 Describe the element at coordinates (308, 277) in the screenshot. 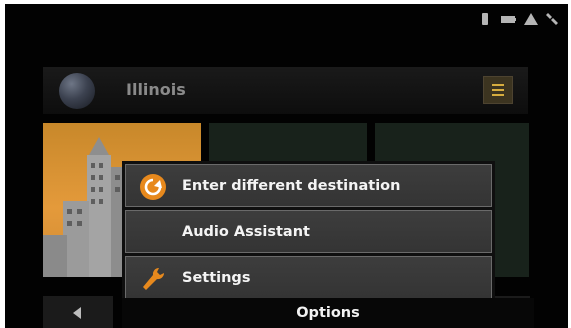

I see `menu-item-settings: Settings` at that location.